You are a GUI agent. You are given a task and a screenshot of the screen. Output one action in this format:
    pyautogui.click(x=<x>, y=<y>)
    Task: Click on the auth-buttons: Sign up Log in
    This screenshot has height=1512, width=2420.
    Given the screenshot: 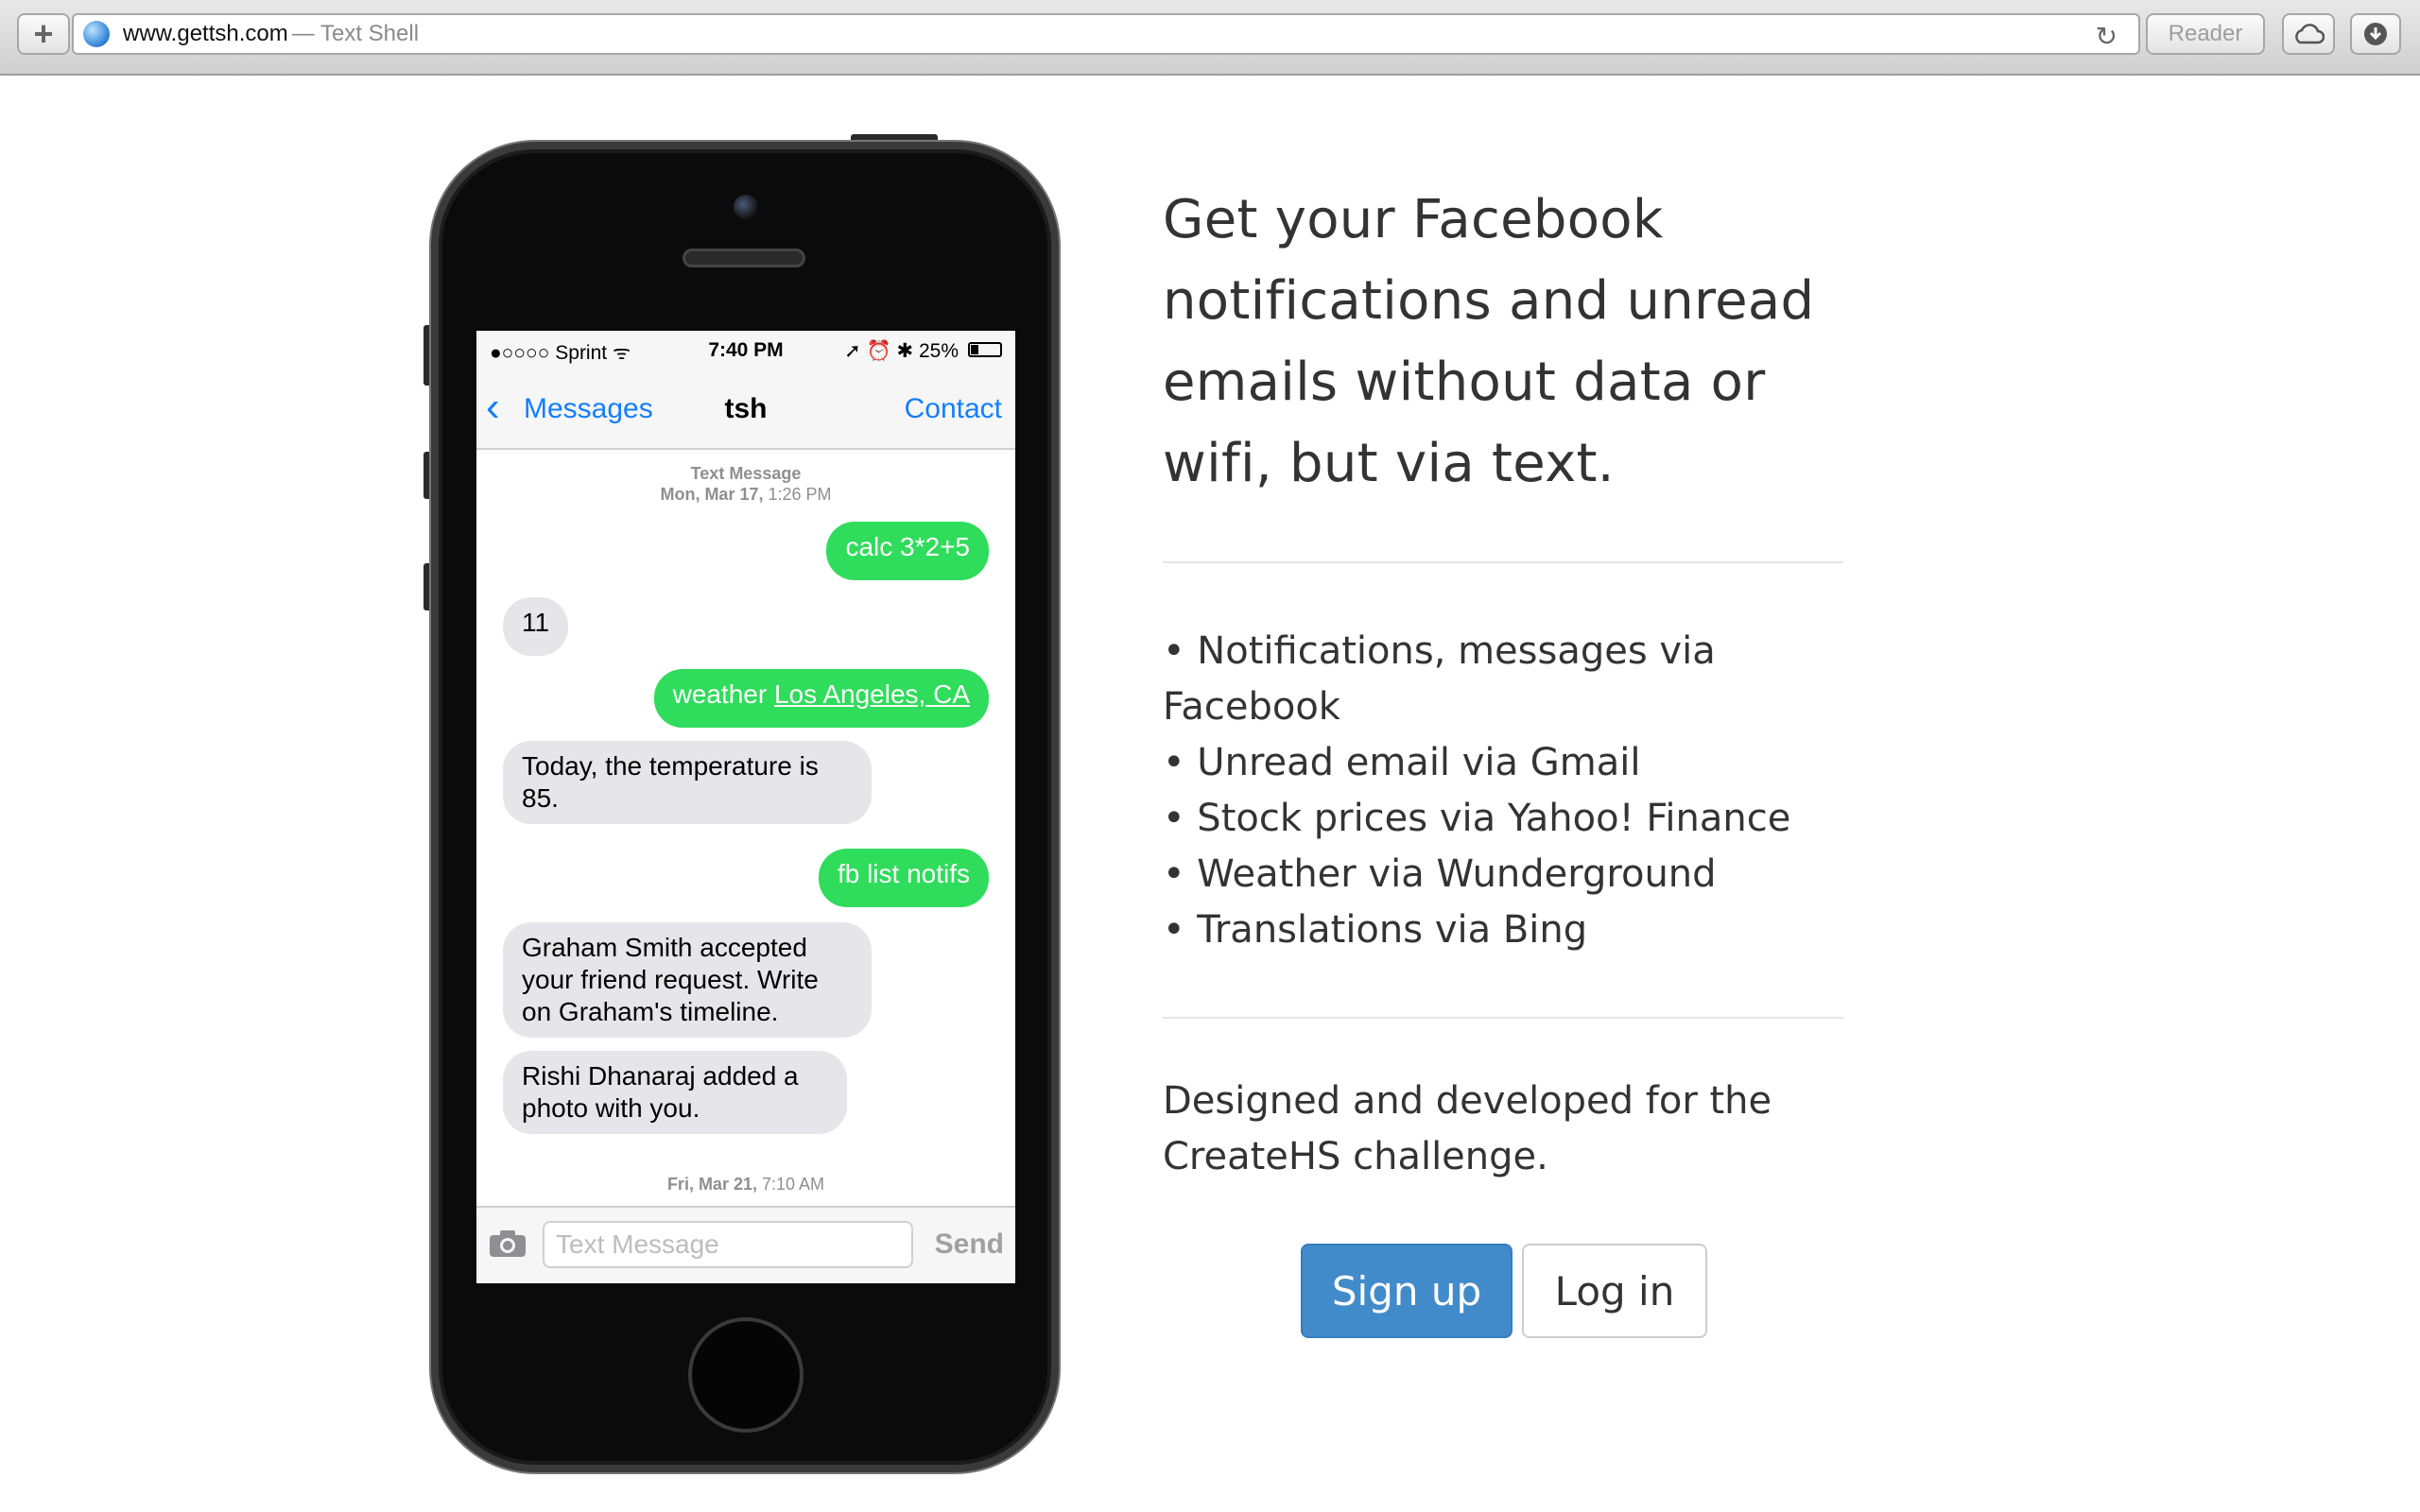 What is the action you would take?
    pyautogui.click(x=1504, y=1291)
    